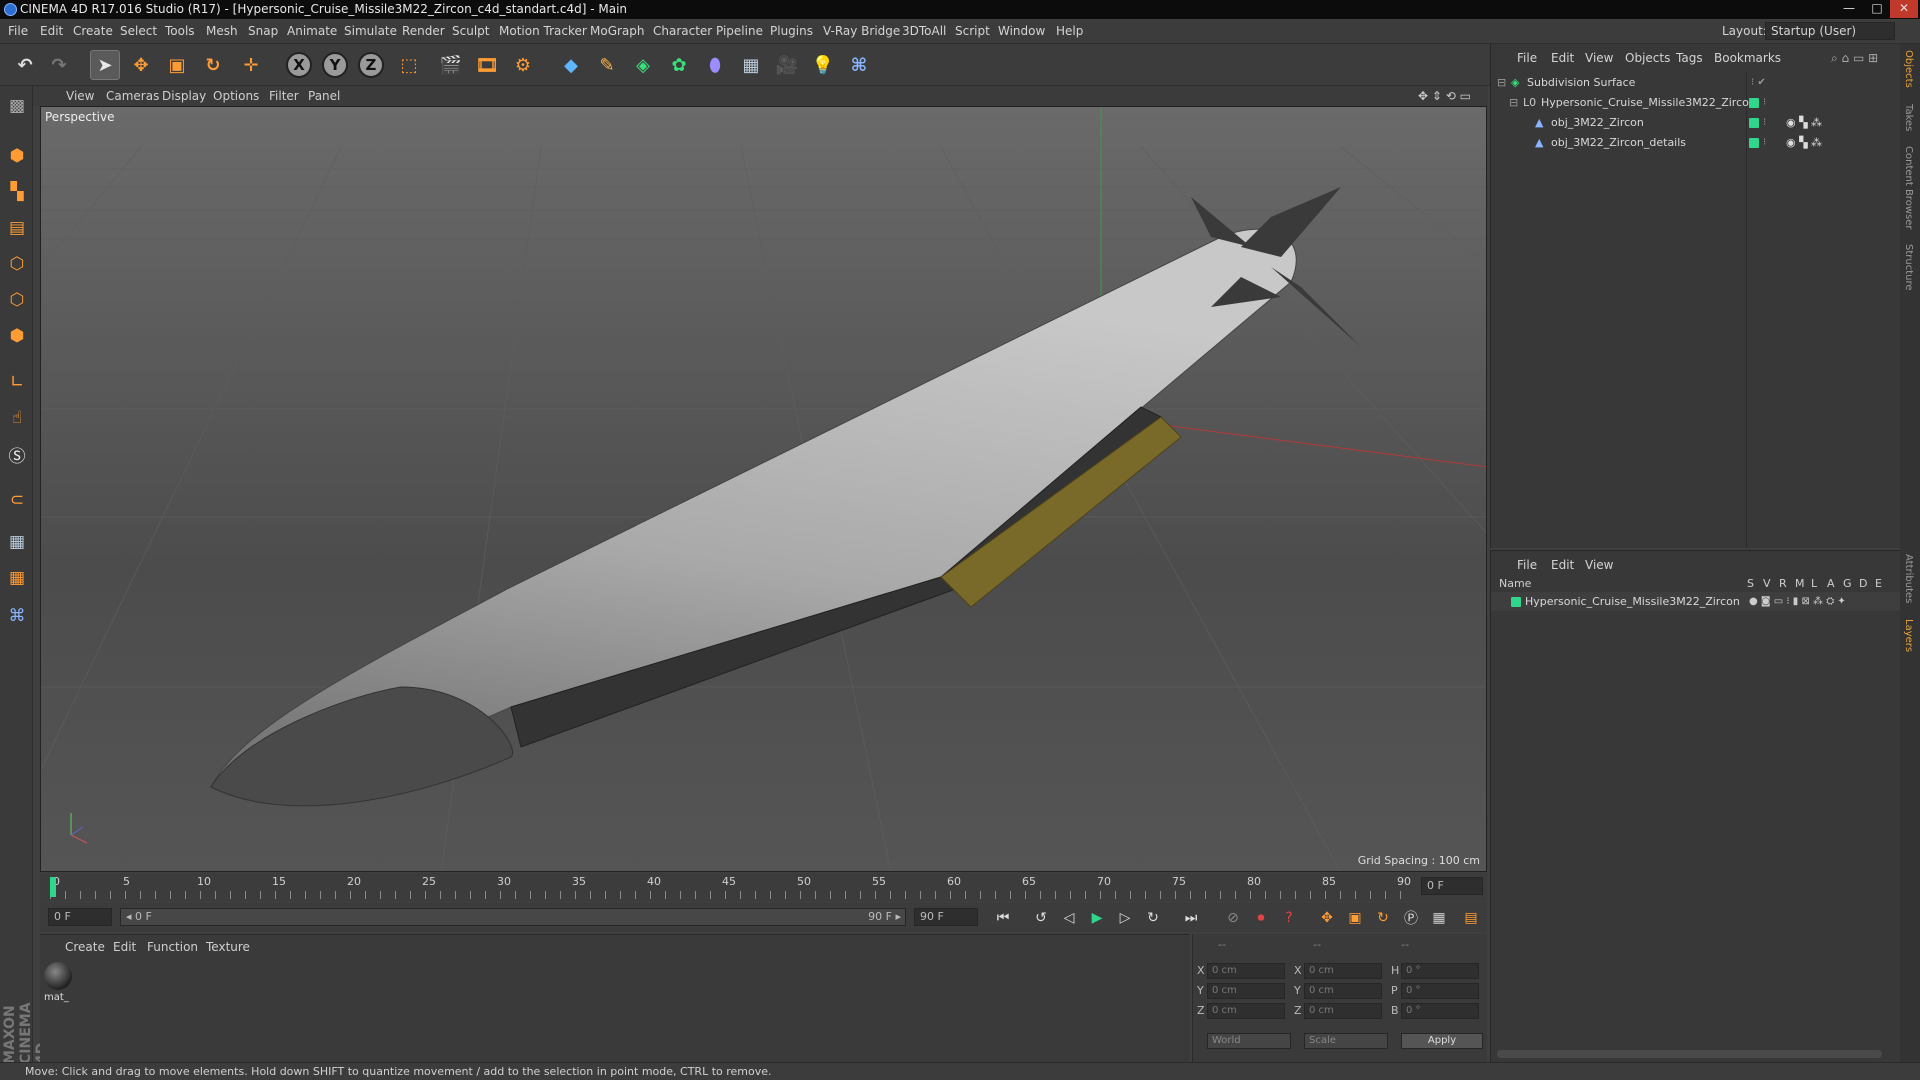 The width and height of the screenshot is (1920, 1080). Describe the element at coordinates (859, 65) in the screenshot. I see `python-icon: ⌘` at that location.